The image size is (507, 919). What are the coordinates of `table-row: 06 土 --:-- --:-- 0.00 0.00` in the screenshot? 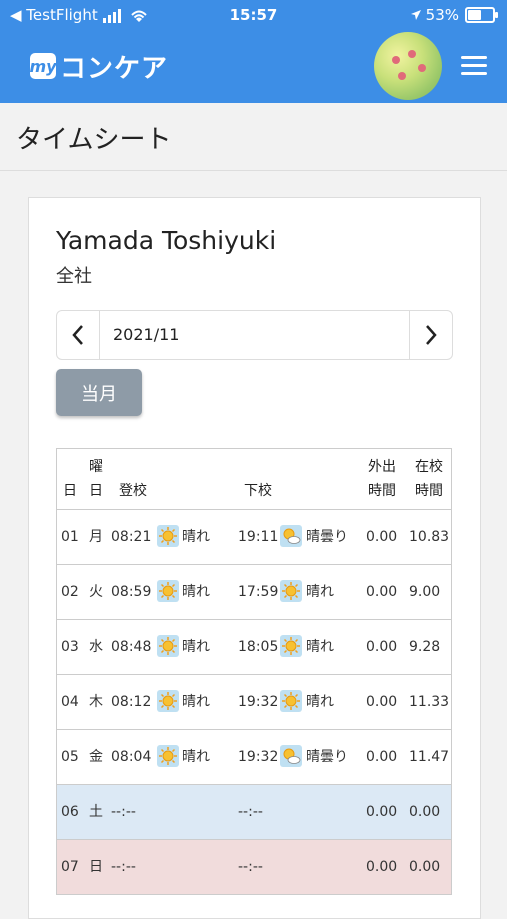 It's located at (254, 812).